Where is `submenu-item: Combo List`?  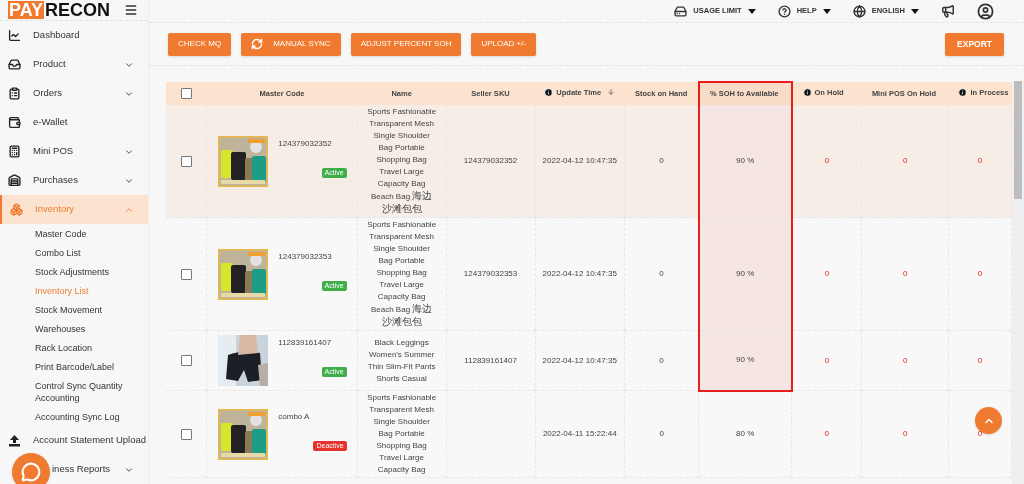 submenu-item: Combo List is located at coordinates (74, 252).